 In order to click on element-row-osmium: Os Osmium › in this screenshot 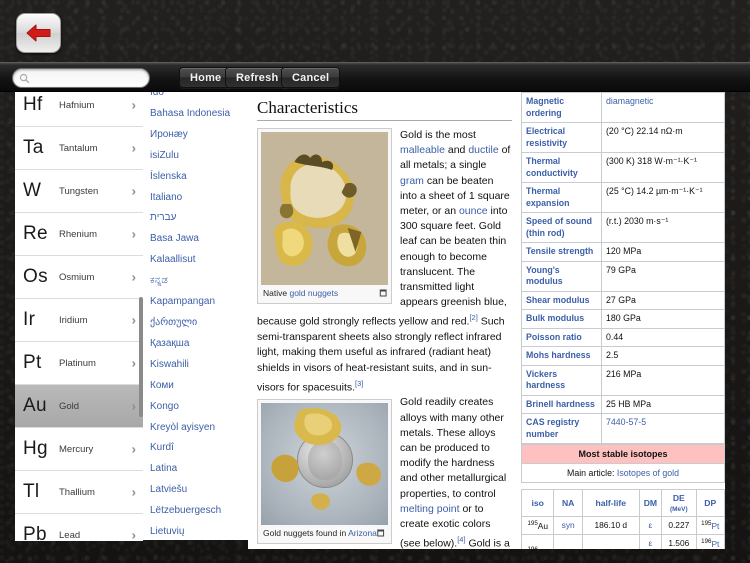, I will do `click(79, 277)`.